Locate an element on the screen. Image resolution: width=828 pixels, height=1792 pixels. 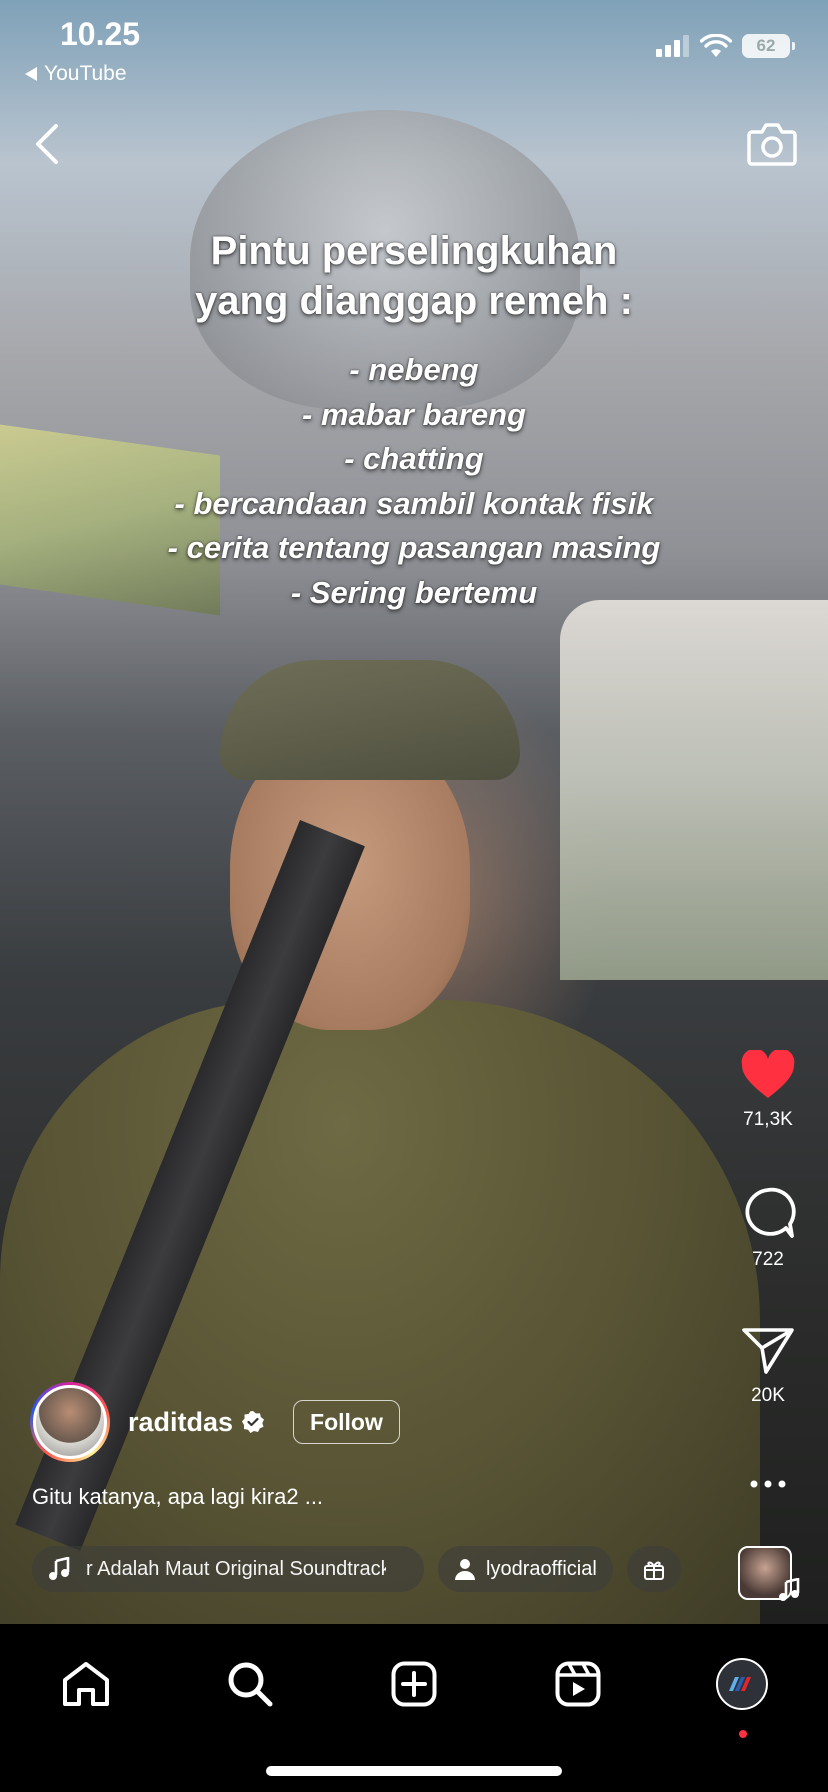
bottom-nav is located at coordinates (414, 1708).